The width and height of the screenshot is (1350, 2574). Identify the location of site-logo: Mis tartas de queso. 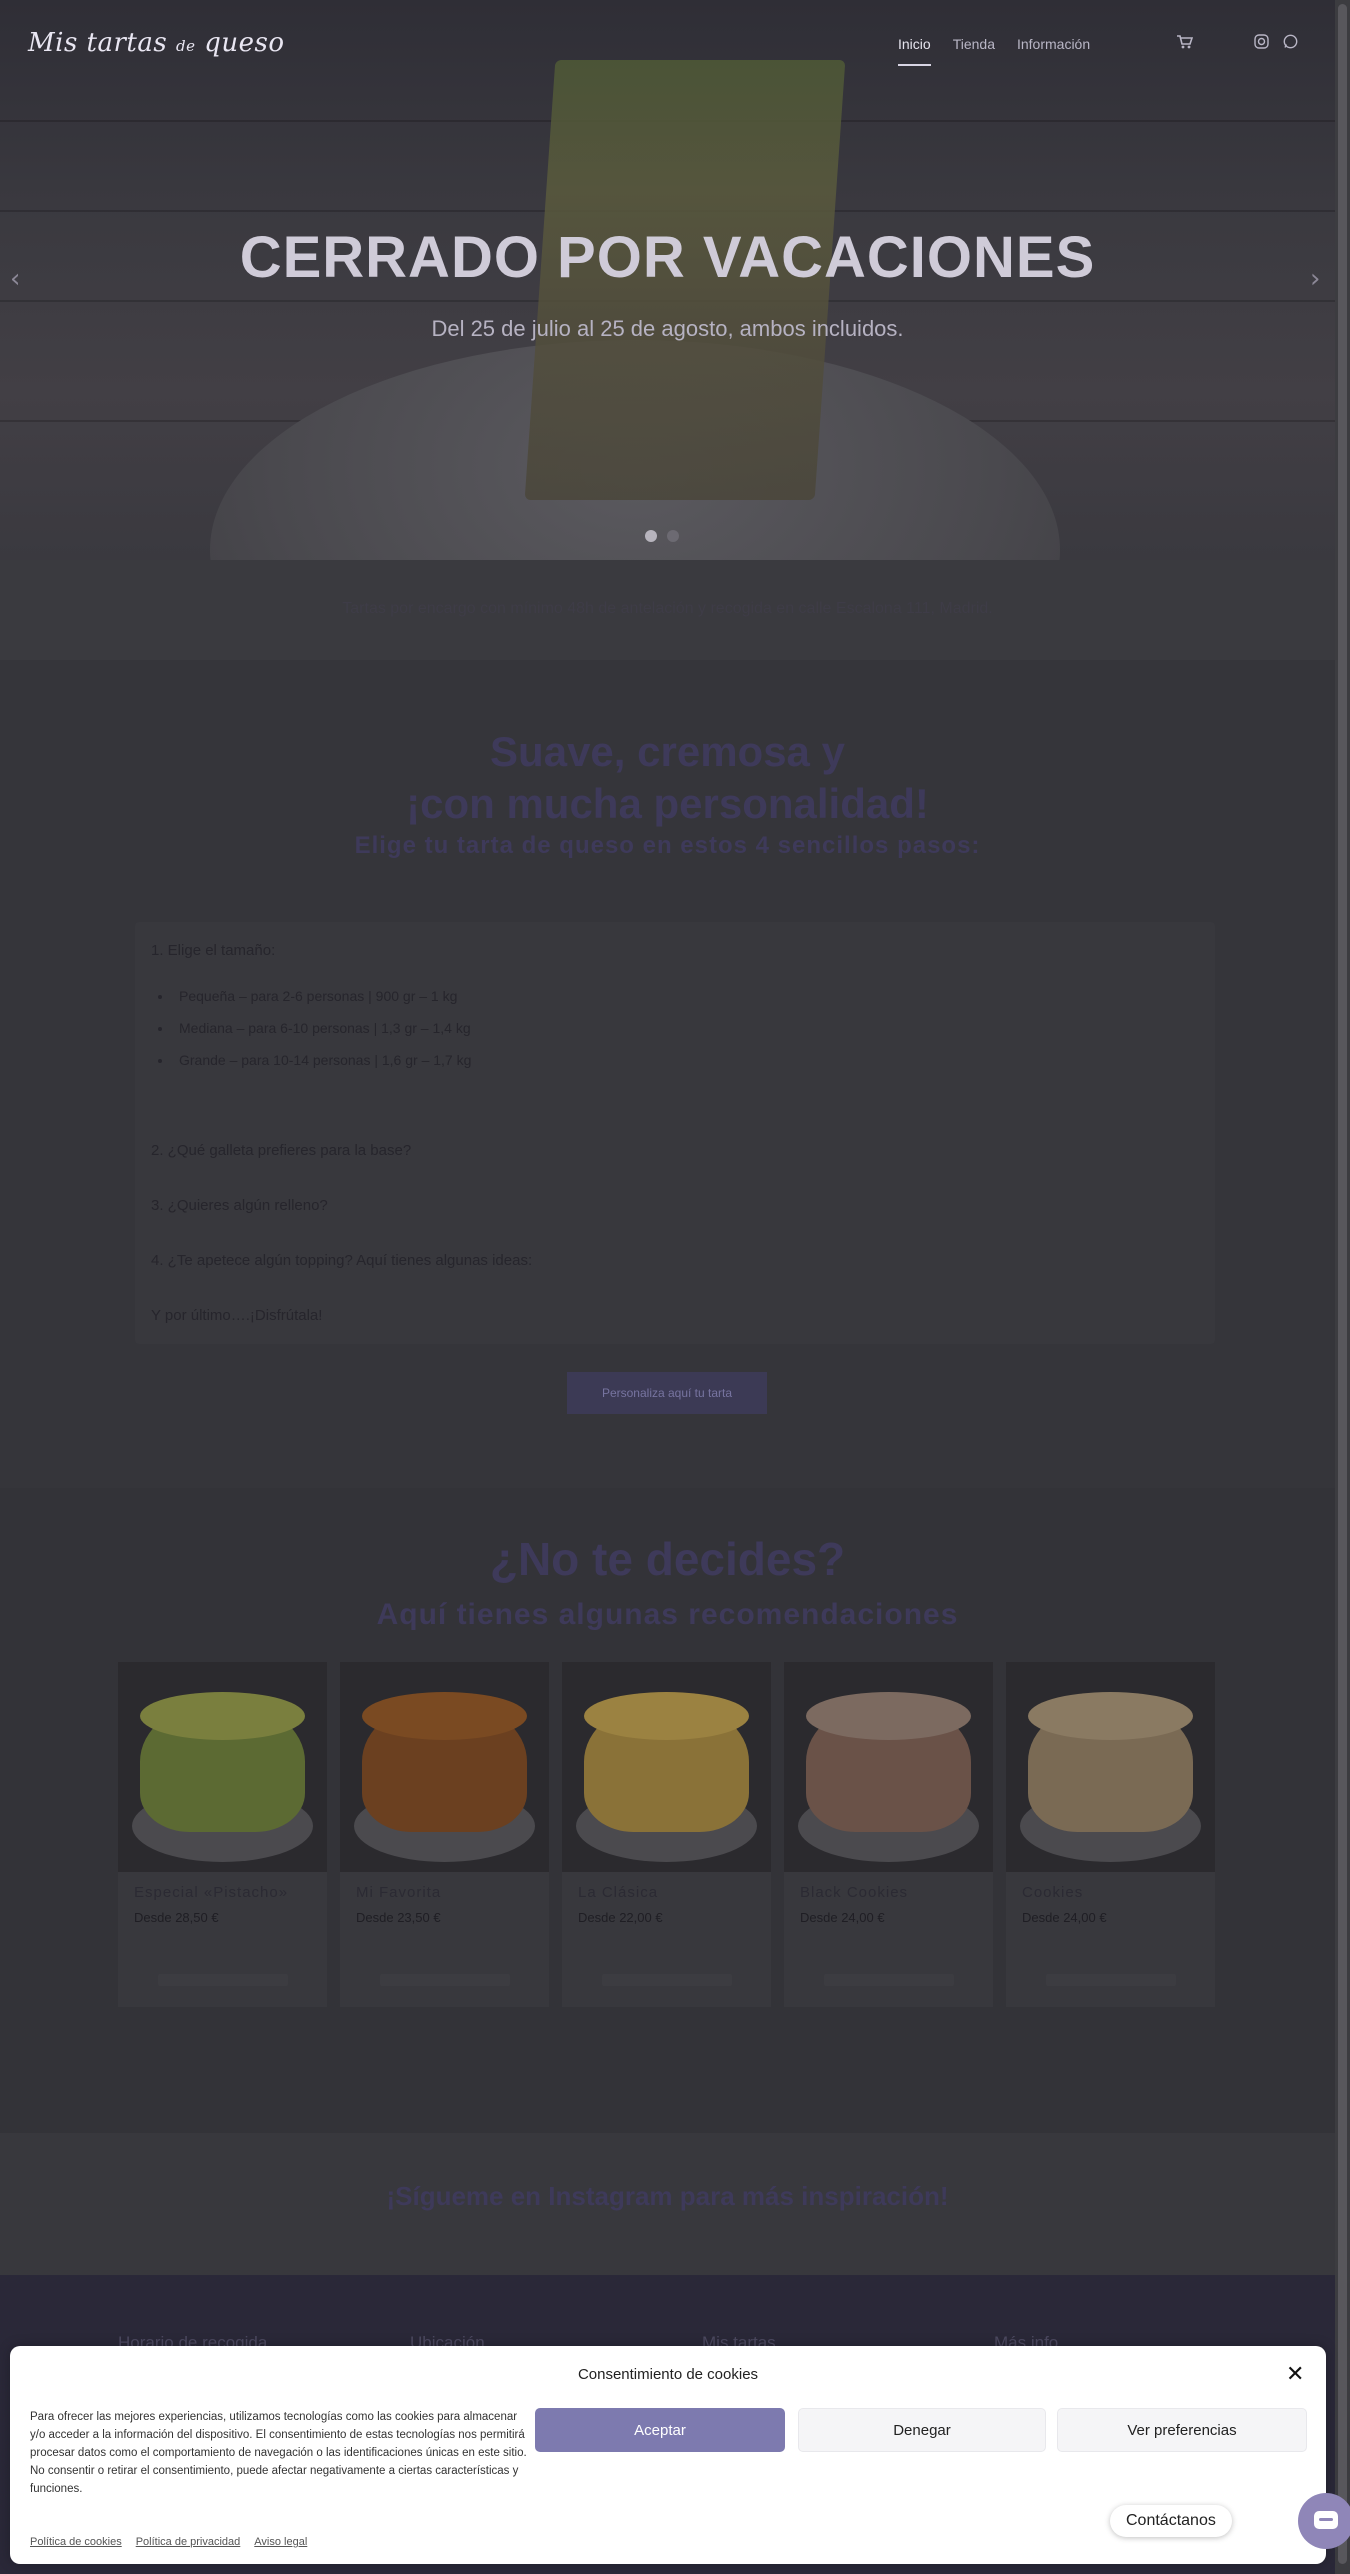
(156, 43).